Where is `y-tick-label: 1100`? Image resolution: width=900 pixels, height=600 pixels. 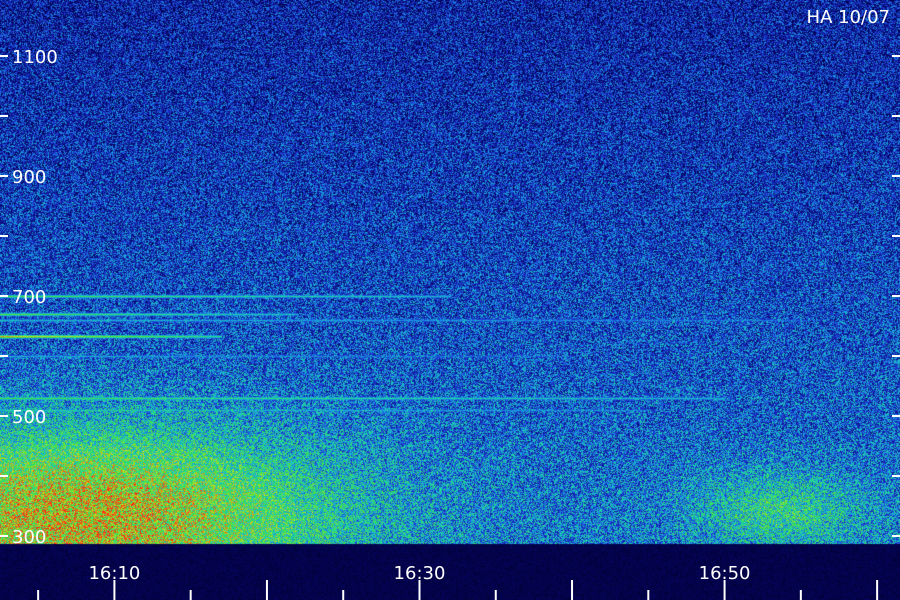
y-tick-label: 1100 is located at coordinates (35, 57).